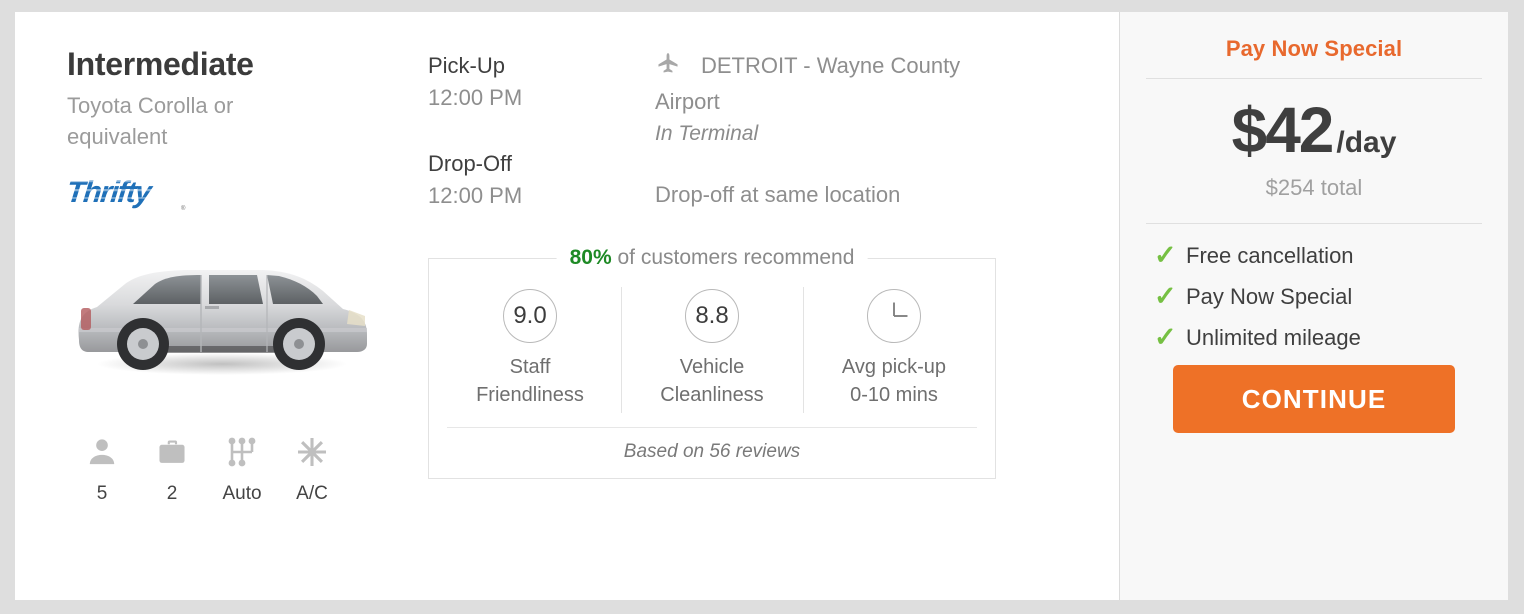  Describe the element at coordinates (1314, 223) in the screenshot. I see `divider-bottom` at that location.